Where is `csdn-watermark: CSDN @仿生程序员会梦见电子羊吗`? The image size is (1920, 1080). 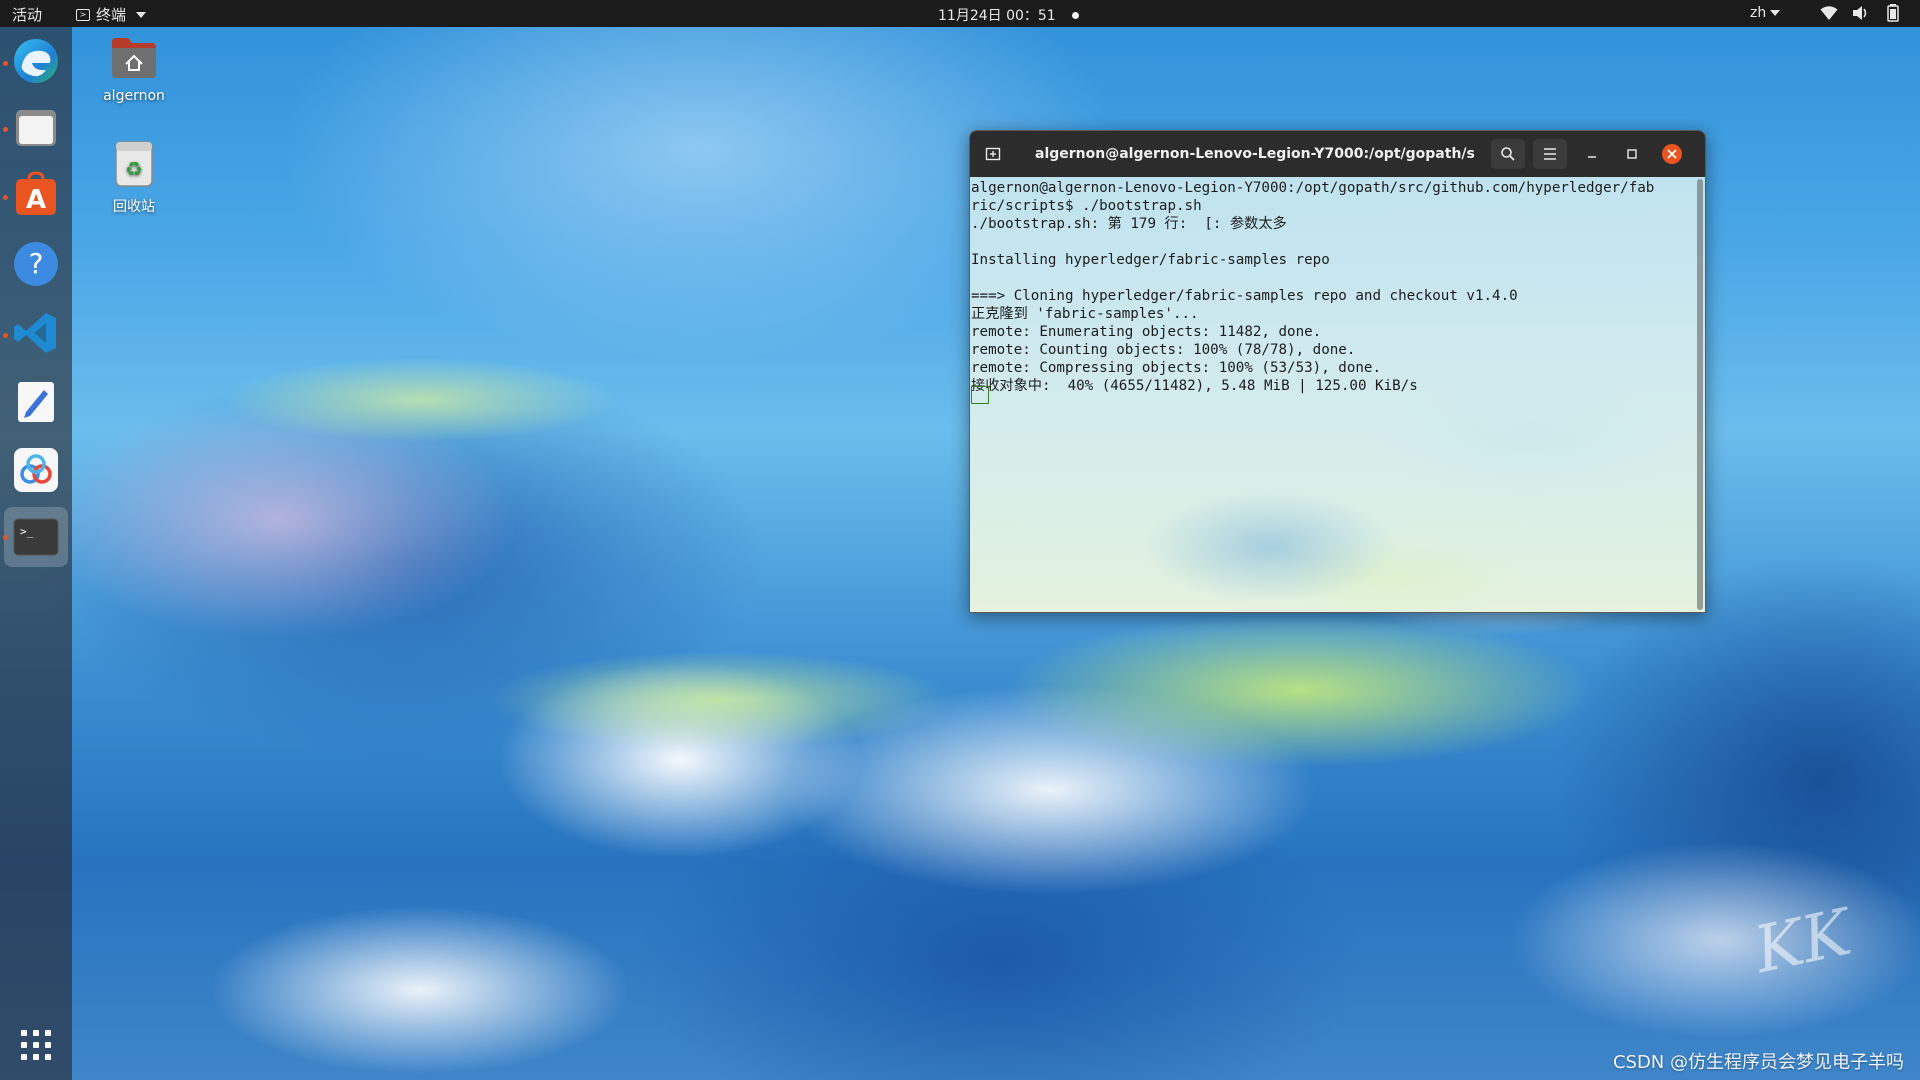 csdn-watermark: CSDN @仿生程序员会梦见电子羊吗 is located at coordinates (1758, 1062).